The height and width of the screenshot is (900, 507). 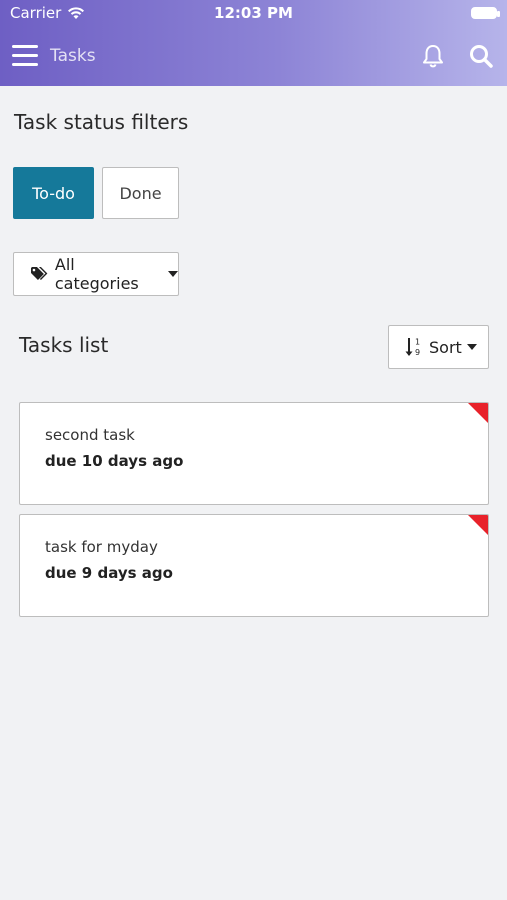 What do you see at coordinates (417, 342) in the screenshot?
I see `svg-text: 1` at bounding box center [417, 342].